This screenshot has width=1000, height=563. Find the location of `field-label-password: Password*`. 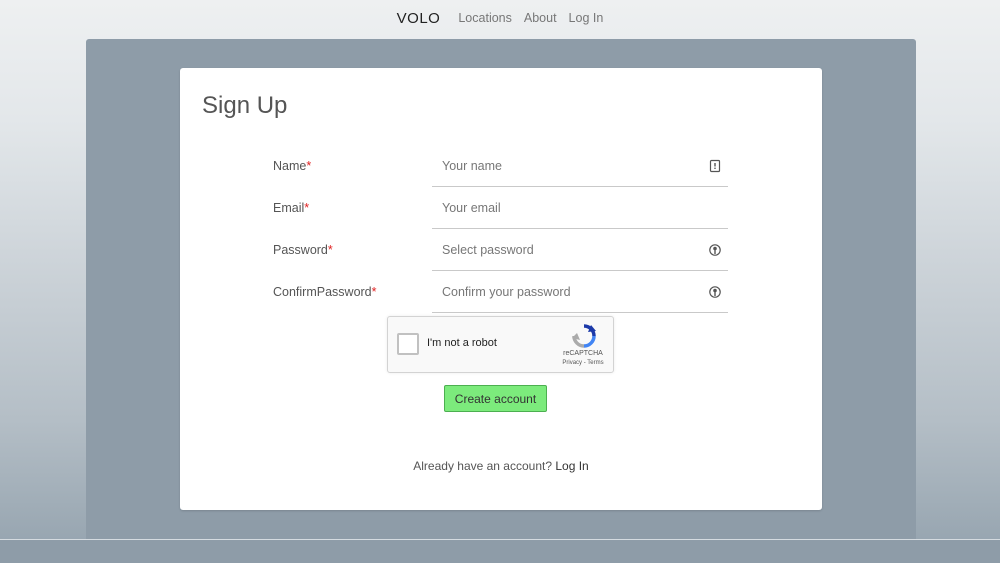

field-label-password: Password* is located at coordinates (303, 250).